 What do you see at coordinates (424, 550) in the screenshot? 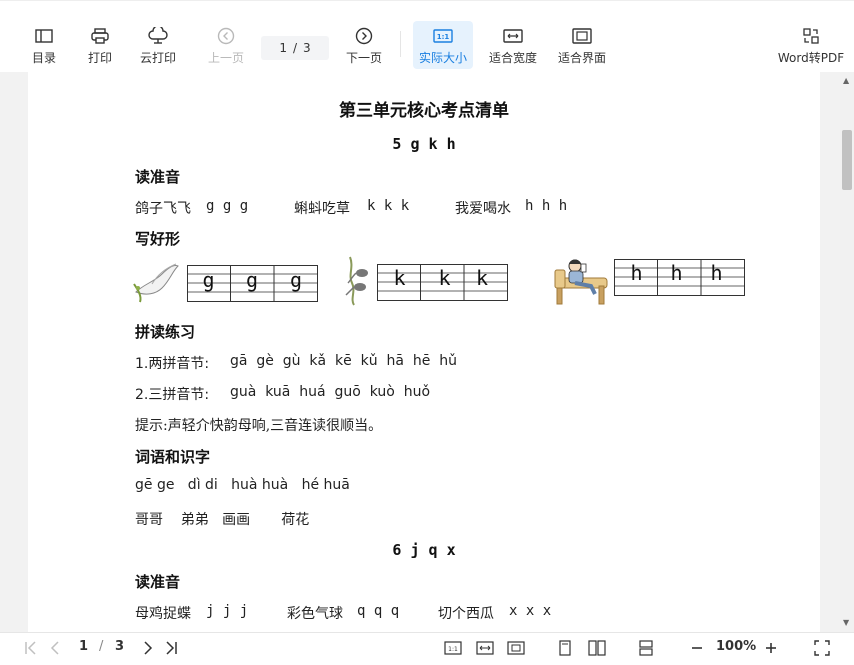
I see `section-title-jqx: 6 j q x` at bounding box center [424, 550].